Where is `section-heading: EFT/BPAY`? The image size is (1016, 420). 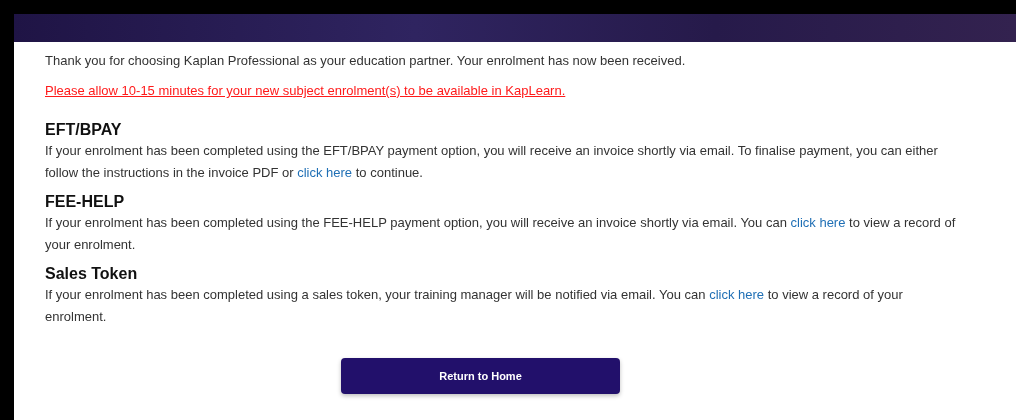 section-heading: EFT/BPAY is located at coordinates (84, 130).